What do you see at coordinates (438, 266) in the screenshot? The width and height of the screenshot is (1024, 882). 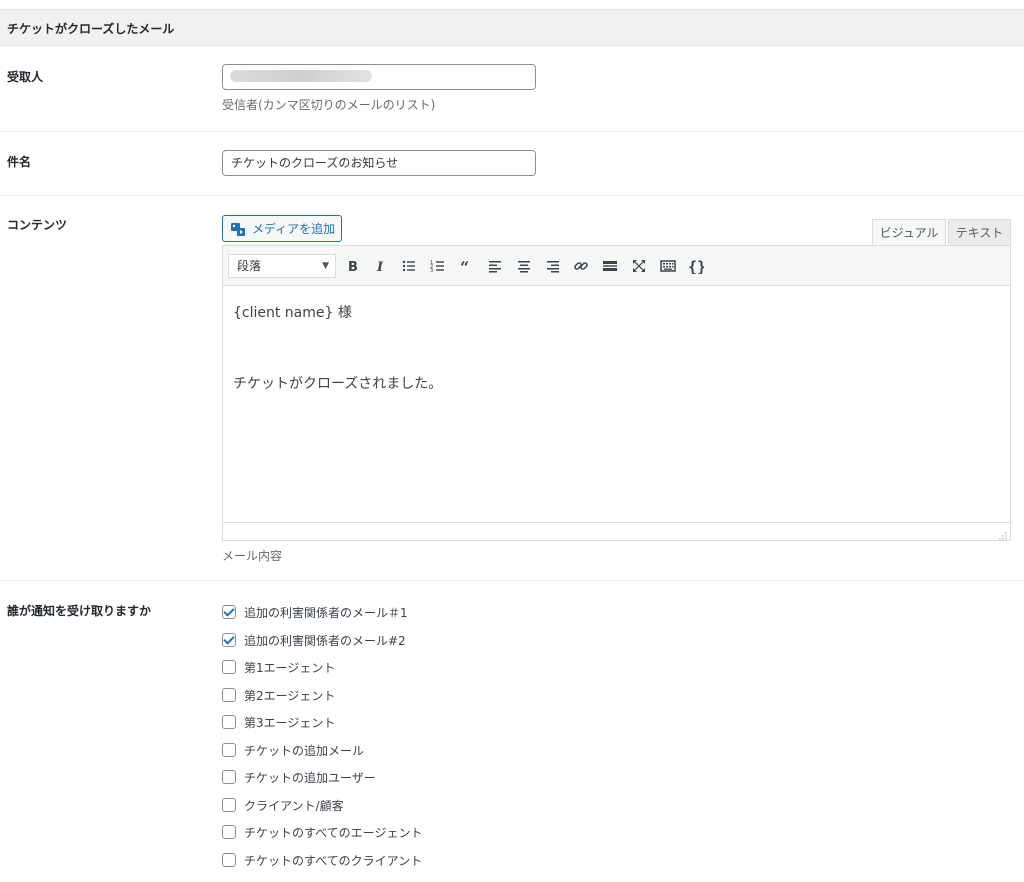 I see `numbered-list-icon: 123` at bounding box center [438, 266].